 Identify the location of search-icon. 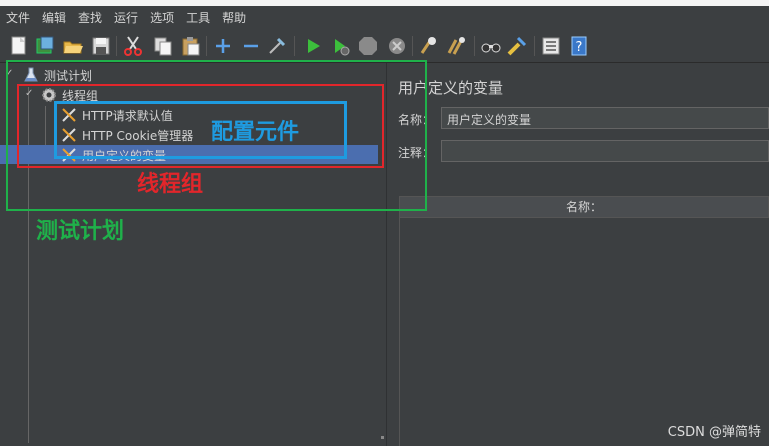
(491, 46).